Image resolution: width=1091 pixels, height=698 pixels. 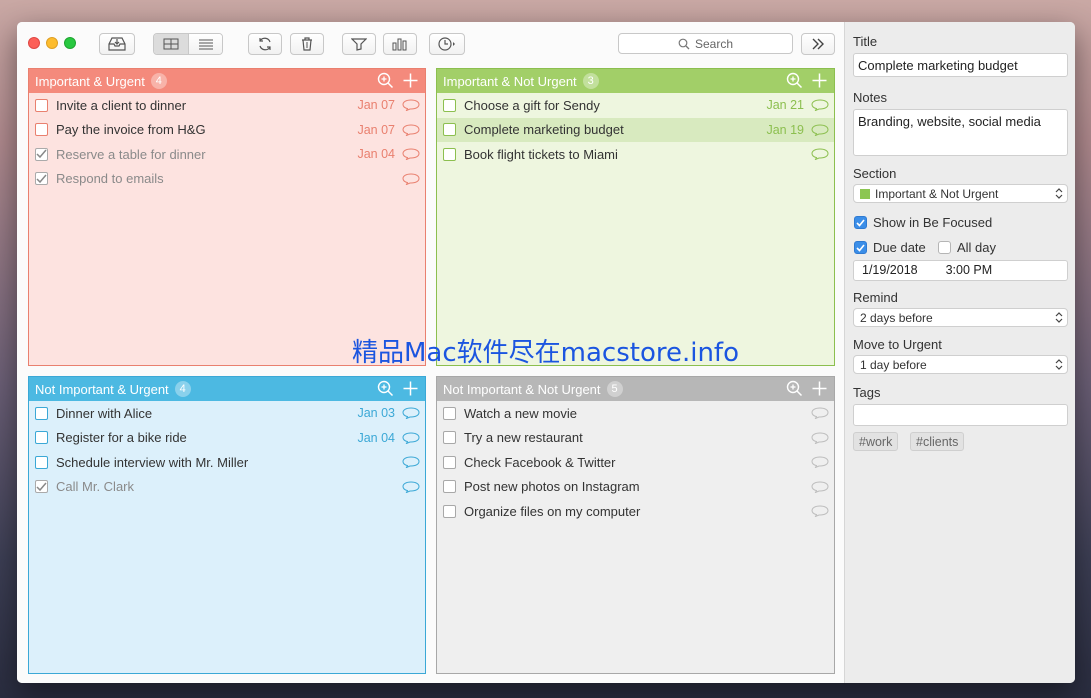 What do you see at coordinates (944, 247) in the screenshot?
I see `checkbox-unchecked-icon` at bounding box center [944, 247].